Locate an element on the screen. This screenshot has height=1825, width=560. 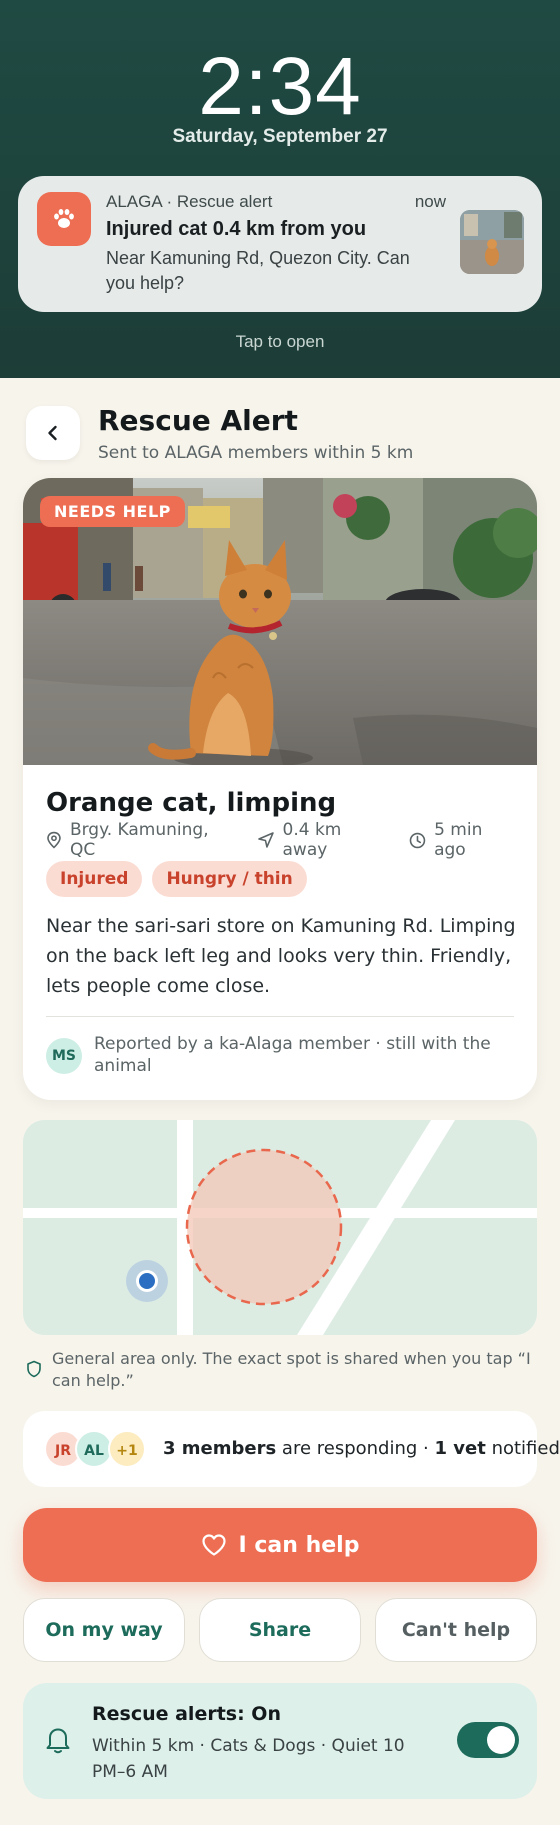
members-count: 3 members is located at coordinates (220, 1448).